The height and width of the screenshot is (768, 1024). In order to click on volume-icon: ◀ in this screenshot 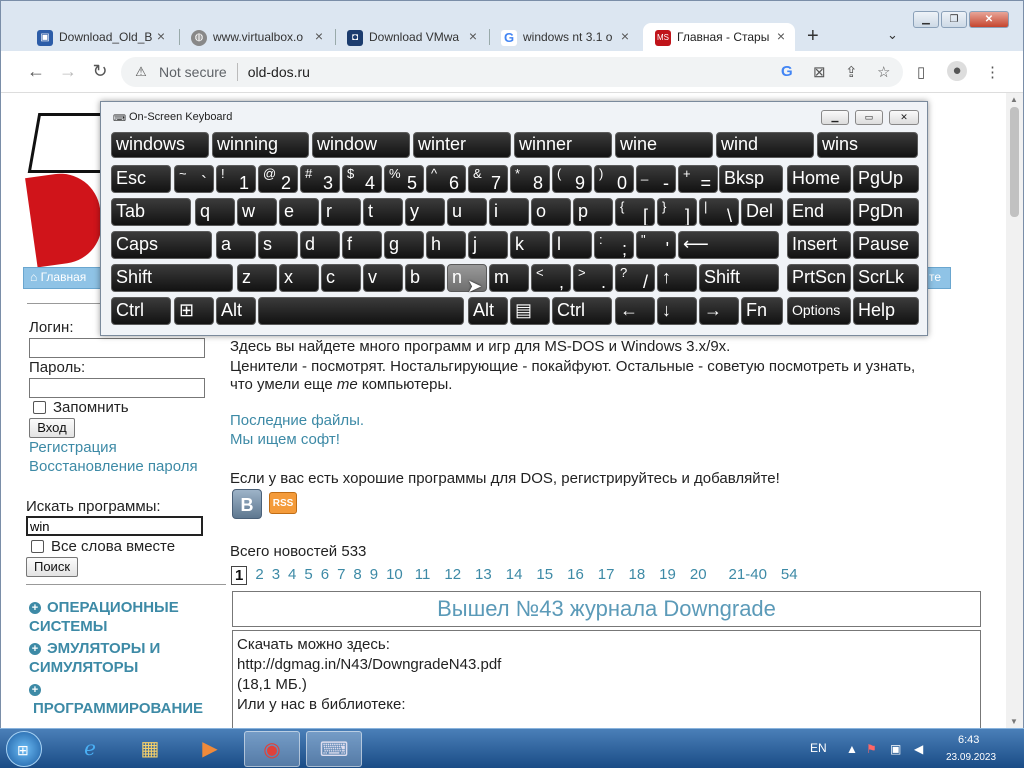, I will do `click(918, 749)`.